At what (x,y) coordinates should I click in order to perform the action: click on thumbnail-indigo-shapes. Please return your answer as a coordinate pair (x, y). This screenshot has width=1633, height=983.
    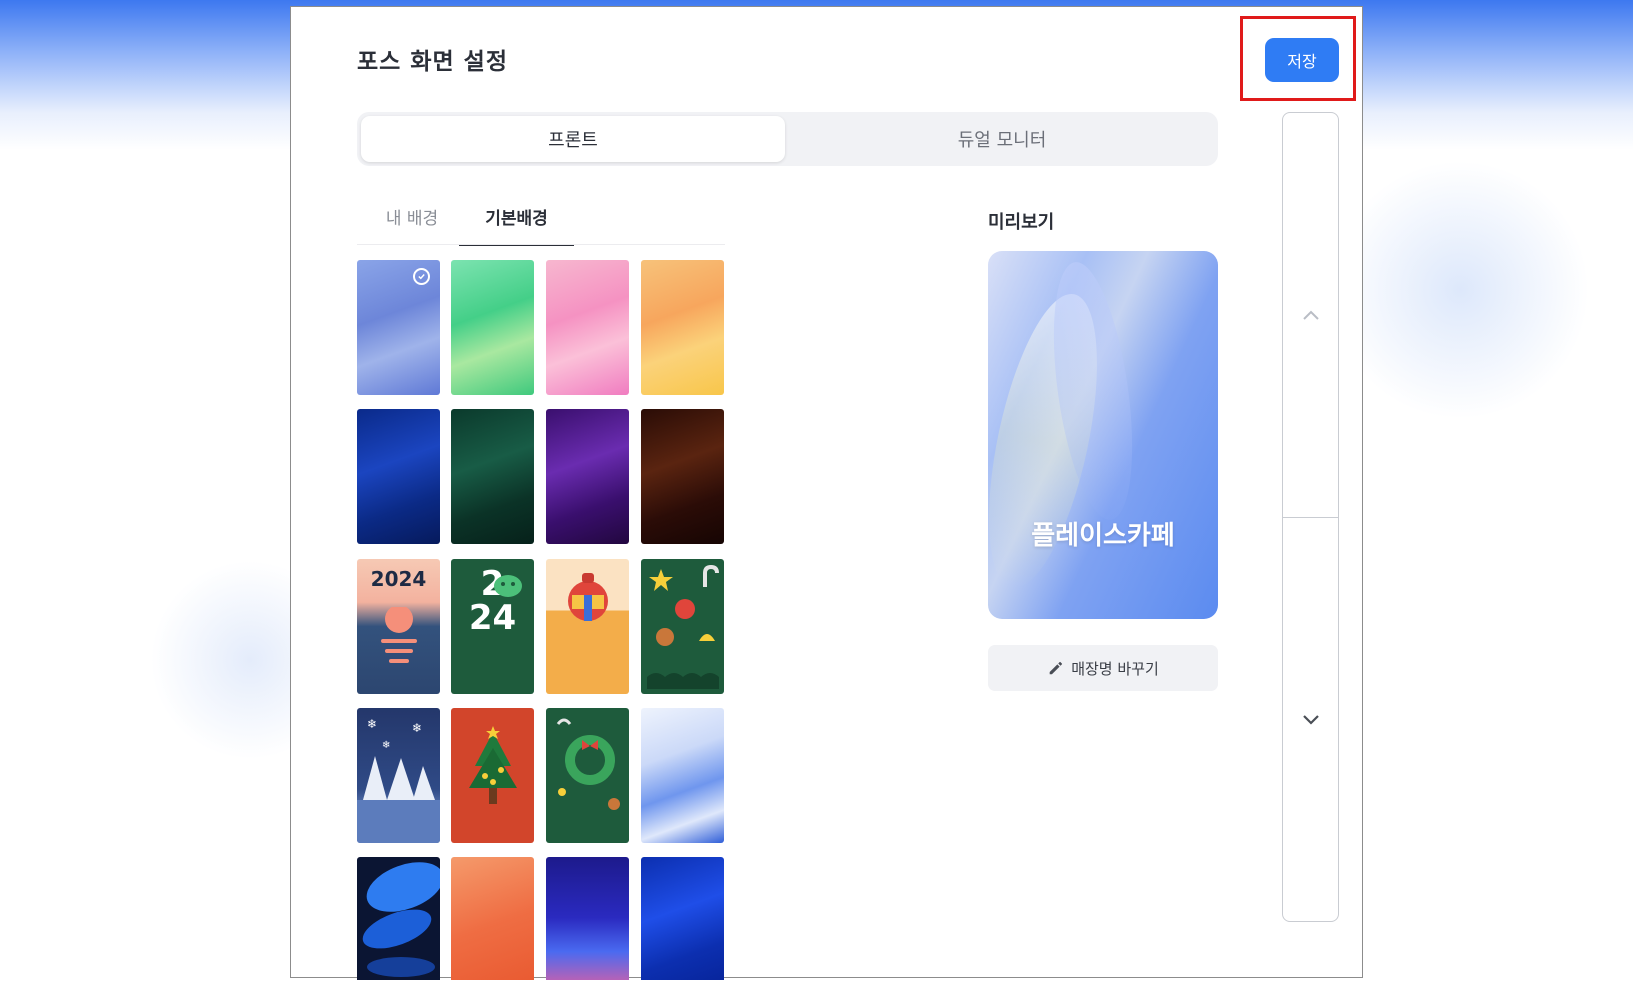
    Looking at the image, I should click on (587, 918).